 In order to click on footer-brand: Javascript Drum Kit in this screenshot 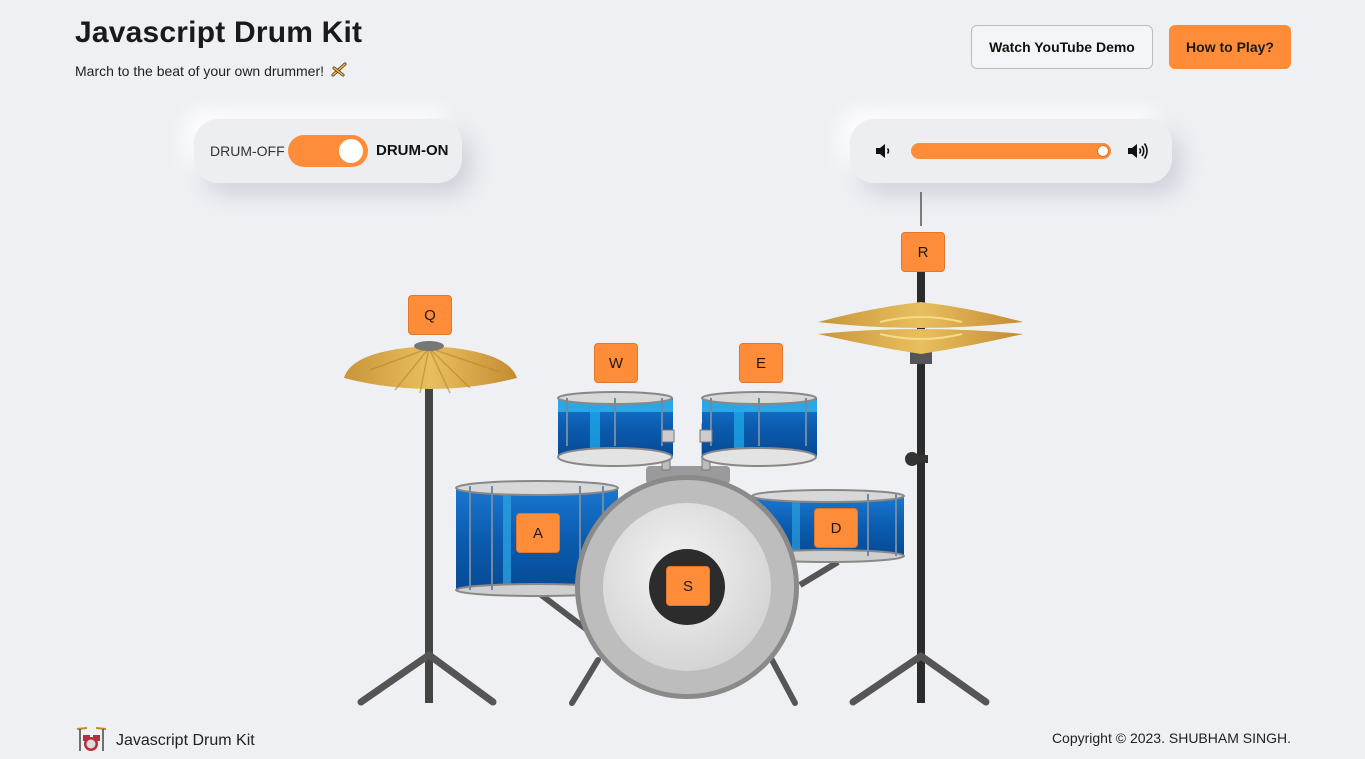, I will do `click(164, 740)`.